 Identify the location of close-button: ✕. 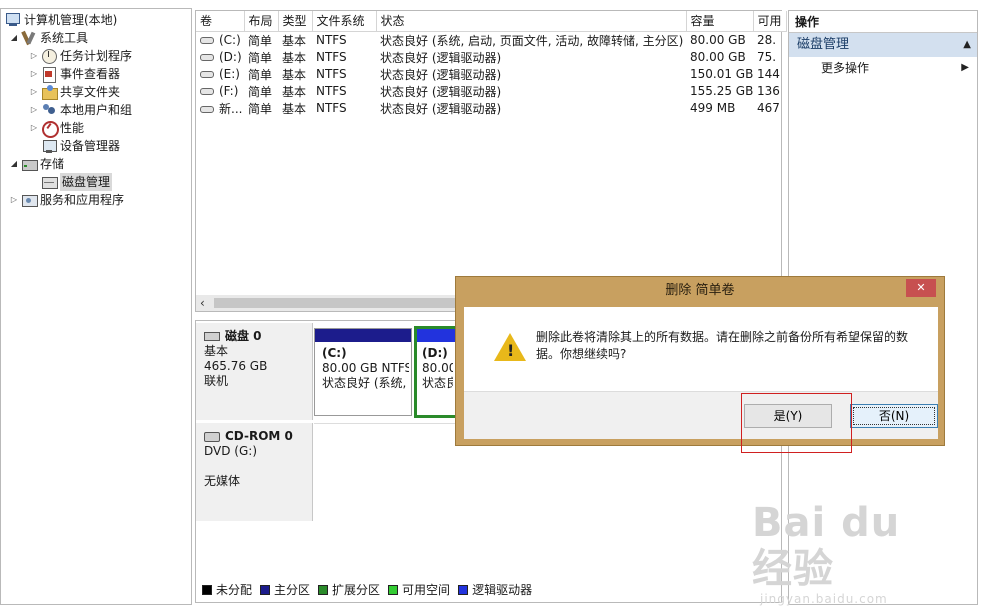
(921, 288).